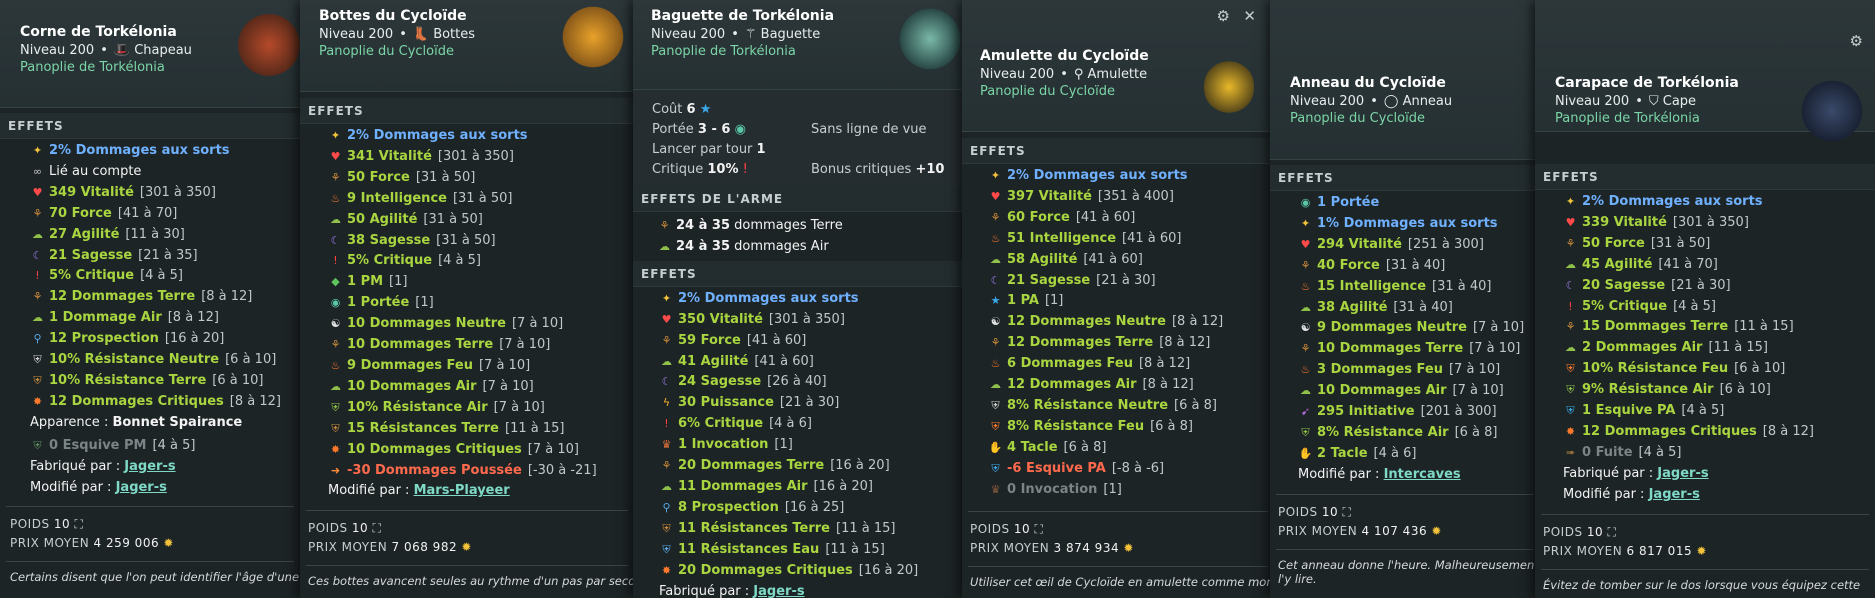 The image size is (1875, 598). What do you see at coordinates (1368, 83) in the screenshot?
I see `item-title: Anneau du Cycloïde` at bounding box center [1368, 83].